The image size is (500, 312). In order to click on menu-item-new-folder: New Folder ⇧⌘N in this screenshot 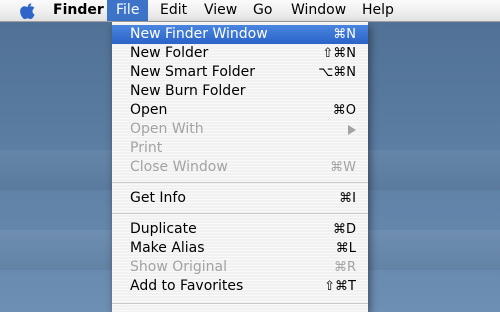, I will do `click(240, 53)`.